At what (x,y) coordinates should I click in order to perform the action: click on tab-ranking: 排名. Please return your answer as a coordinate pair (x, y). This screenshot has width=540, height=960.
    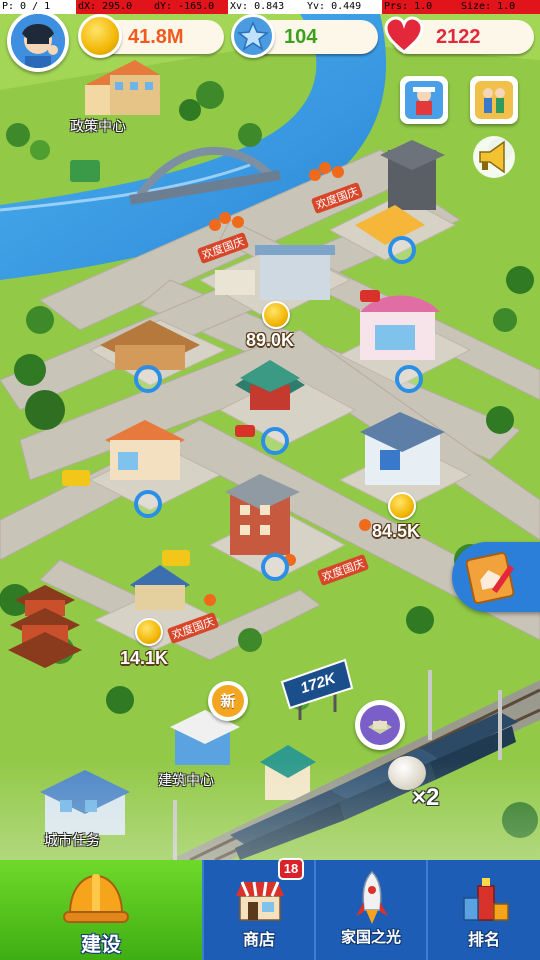
    Looking at the image, I should click on (483, 910).